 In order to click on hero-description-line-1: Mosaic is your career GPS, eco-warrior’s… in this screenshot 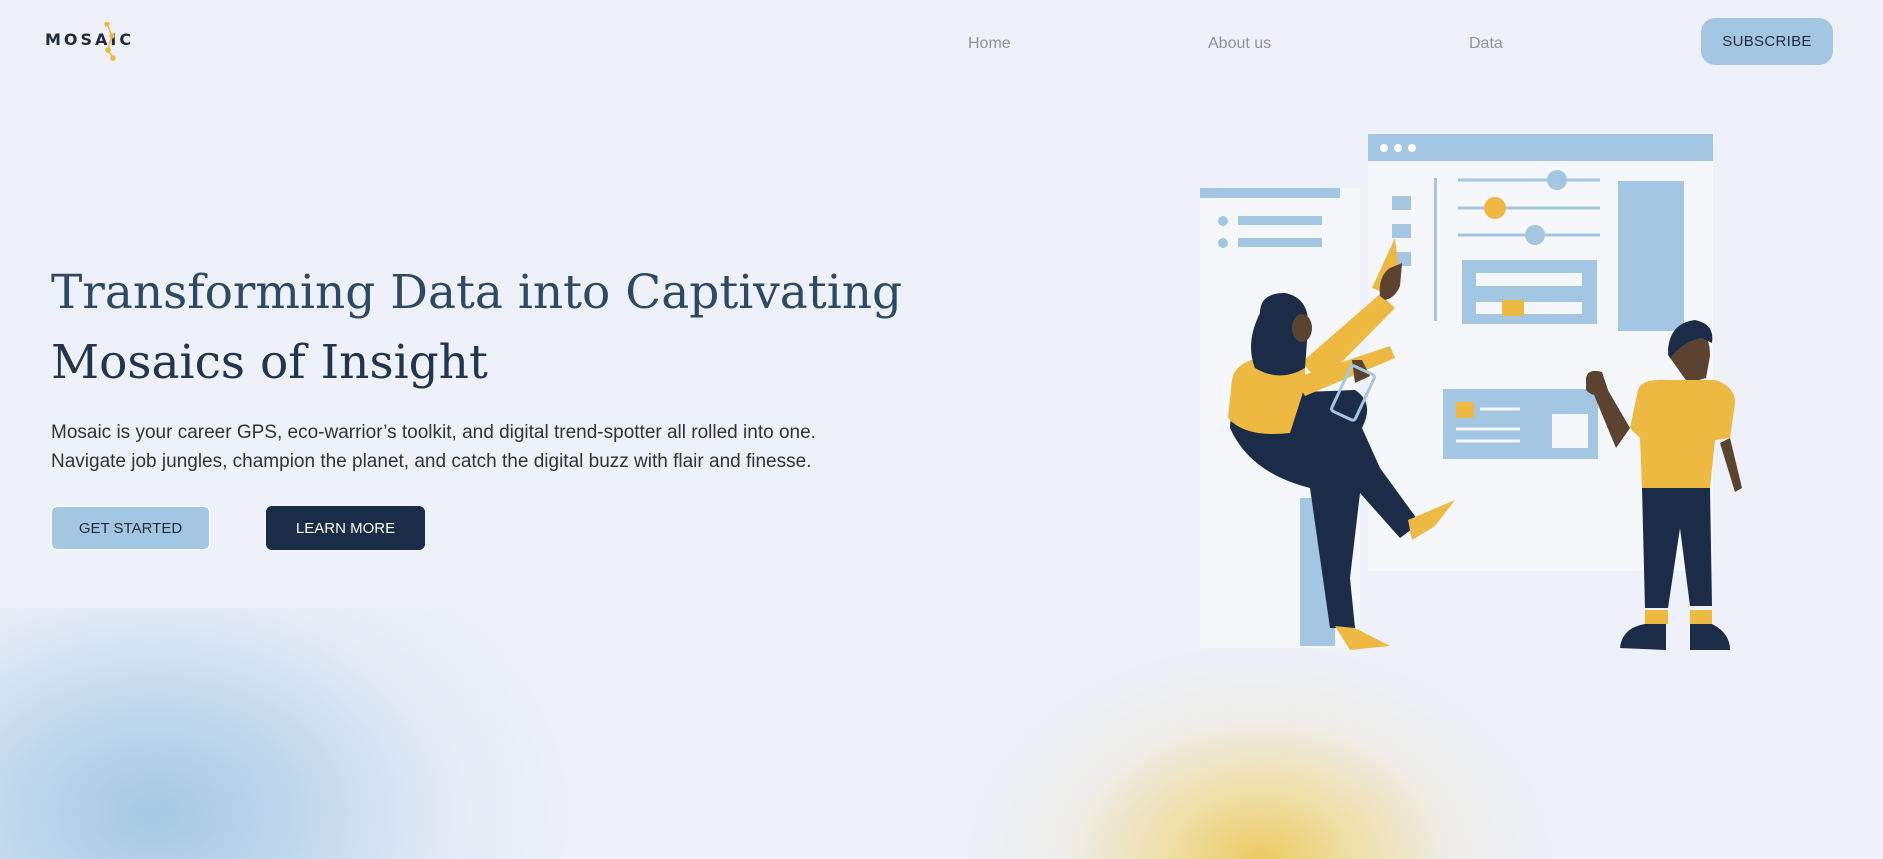, I will do `click(433, 432)`.